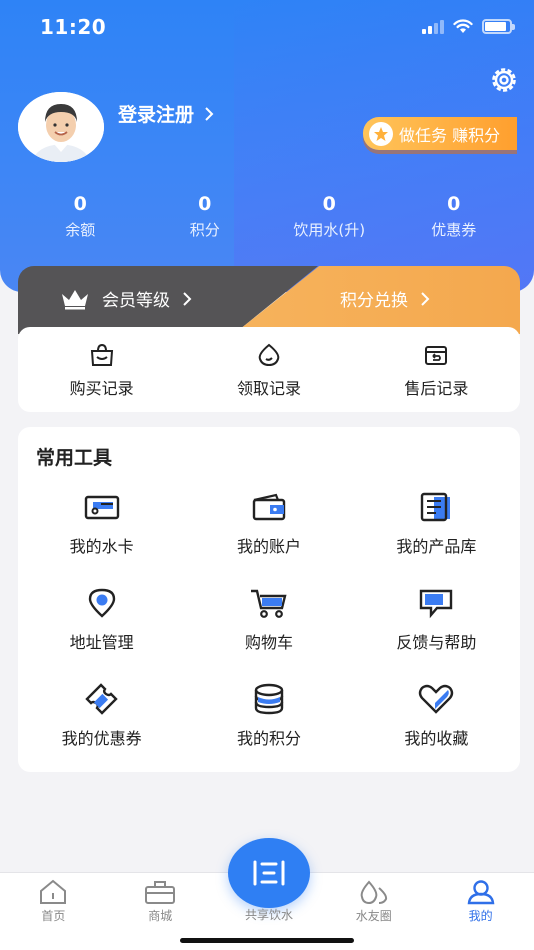 Image resolution: width=534 pixels, height=950 pixels. Describe the element at coordinates (436, 507) in the screenshot. I see `product-list-icon` at that location.